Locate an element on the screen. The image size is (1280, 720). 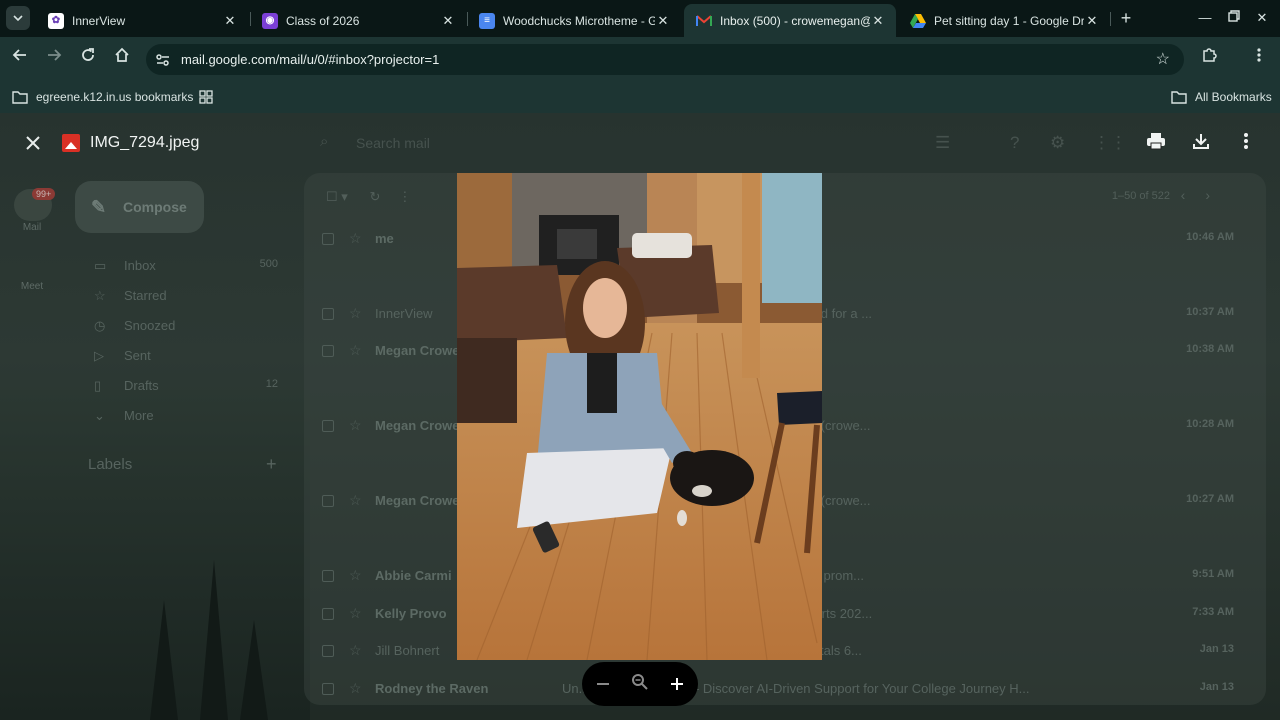
apps-grid-button is located at coordinates (206, 97).